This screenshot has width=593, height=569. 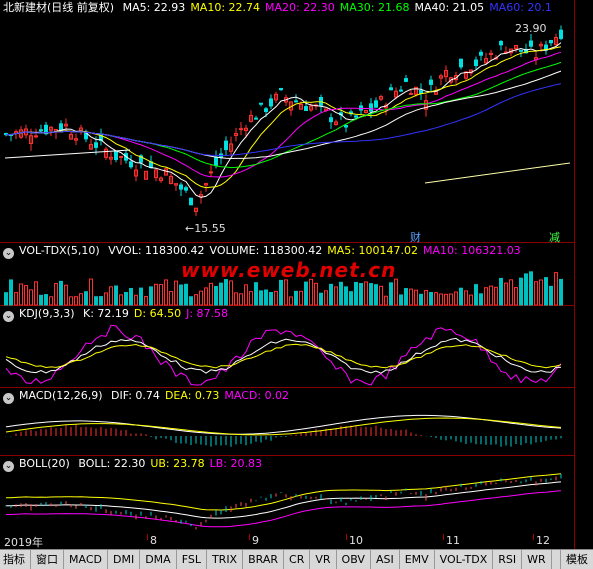 I want to click on tab-vr: VR, so click(x=323, y=559).